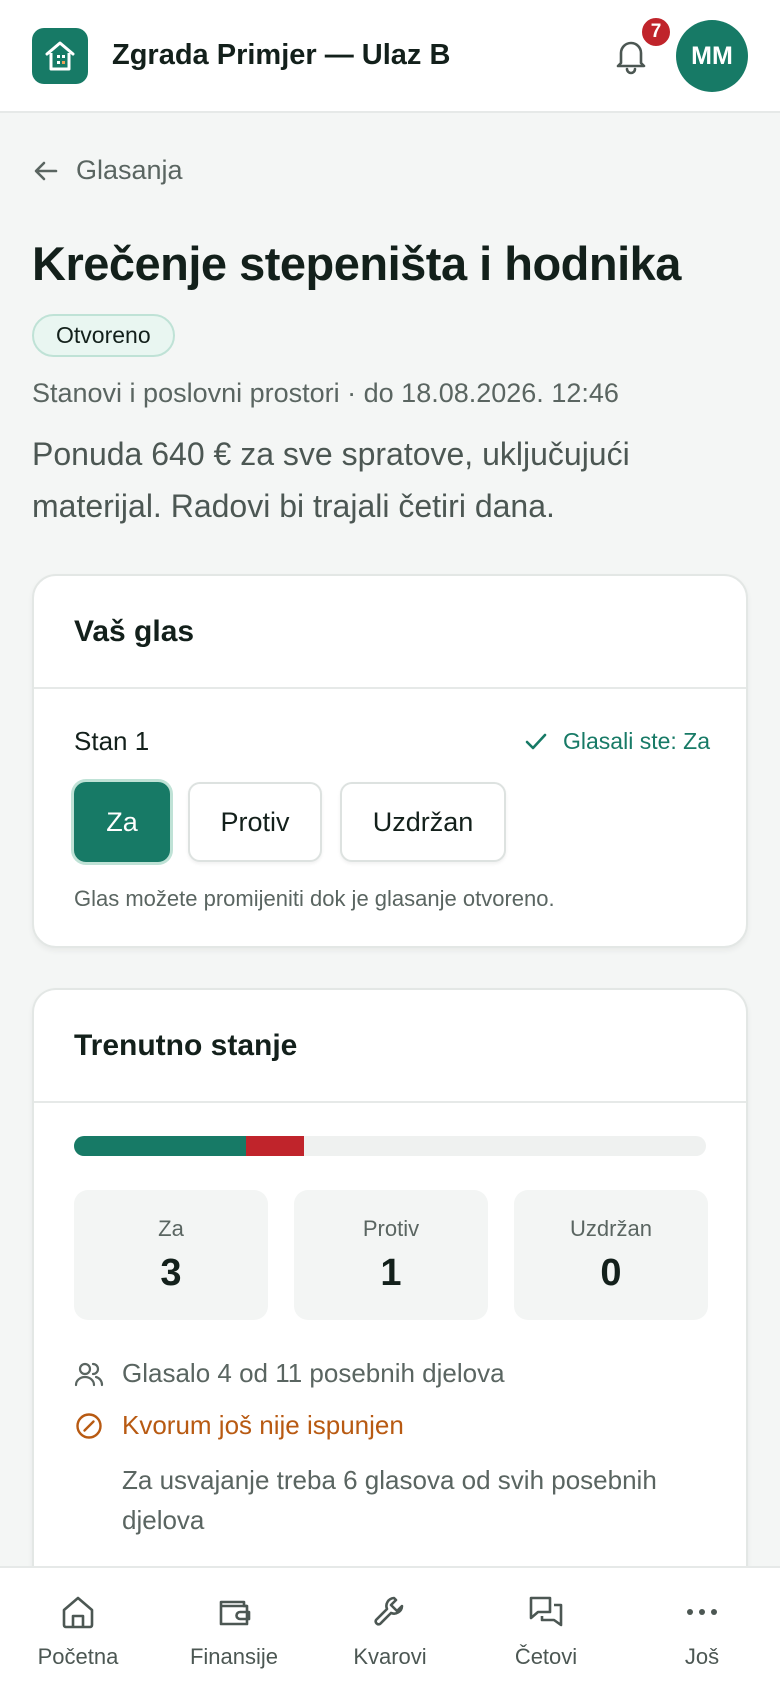 This screenshot has height=1688, width=780. What do you see at coordinates (390, 1612) in the screenshot?
I see `wrench-icon` at bounding box center [390, 1612].